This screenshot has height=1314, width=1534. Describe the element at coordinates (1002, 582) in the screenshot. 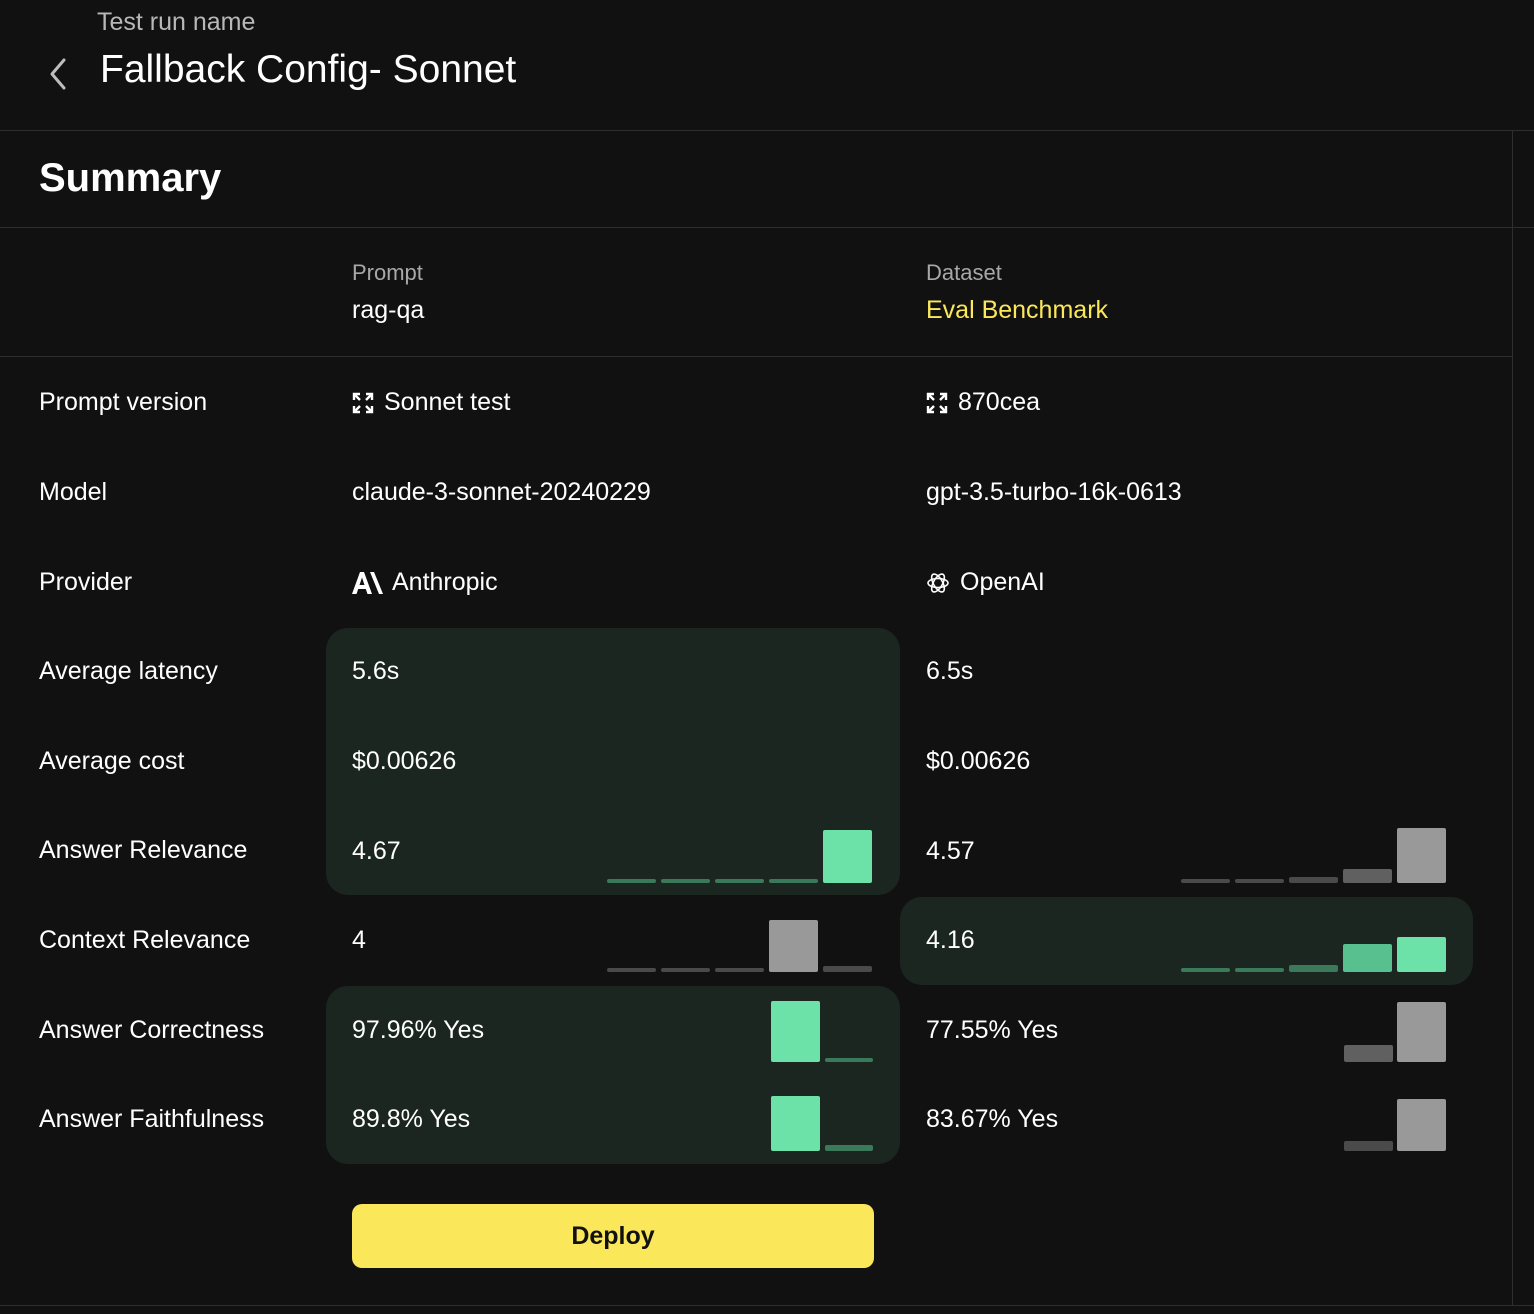

I see `provider-b-text: OpenAI` at that location.